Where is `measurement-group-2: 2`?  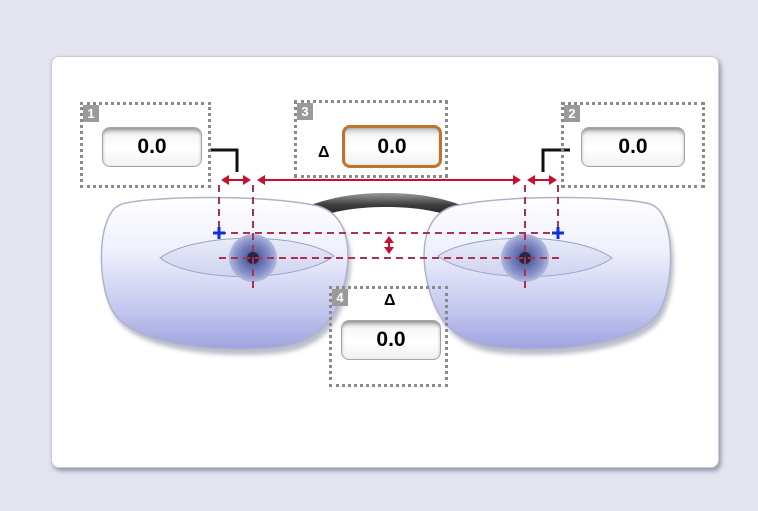 measurement-group-2: 2 is located at coordinates (633, 145).